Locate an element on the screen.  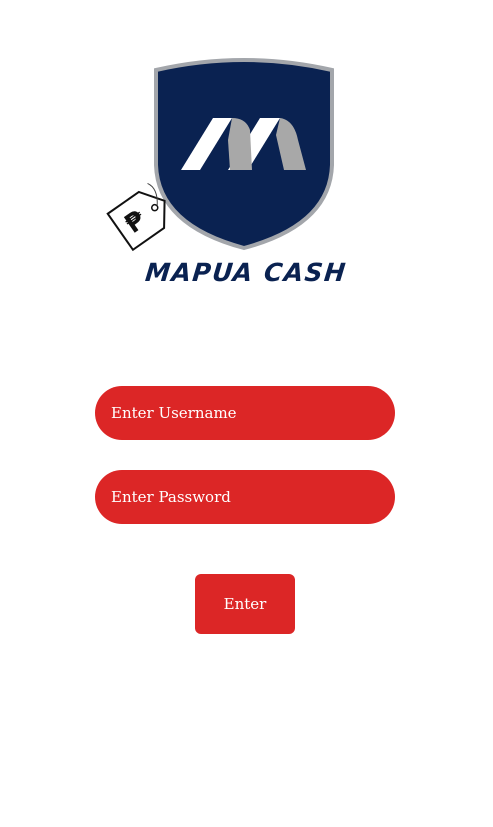
shield-logo-icon: ₱ is located at coordinates (220, 155).